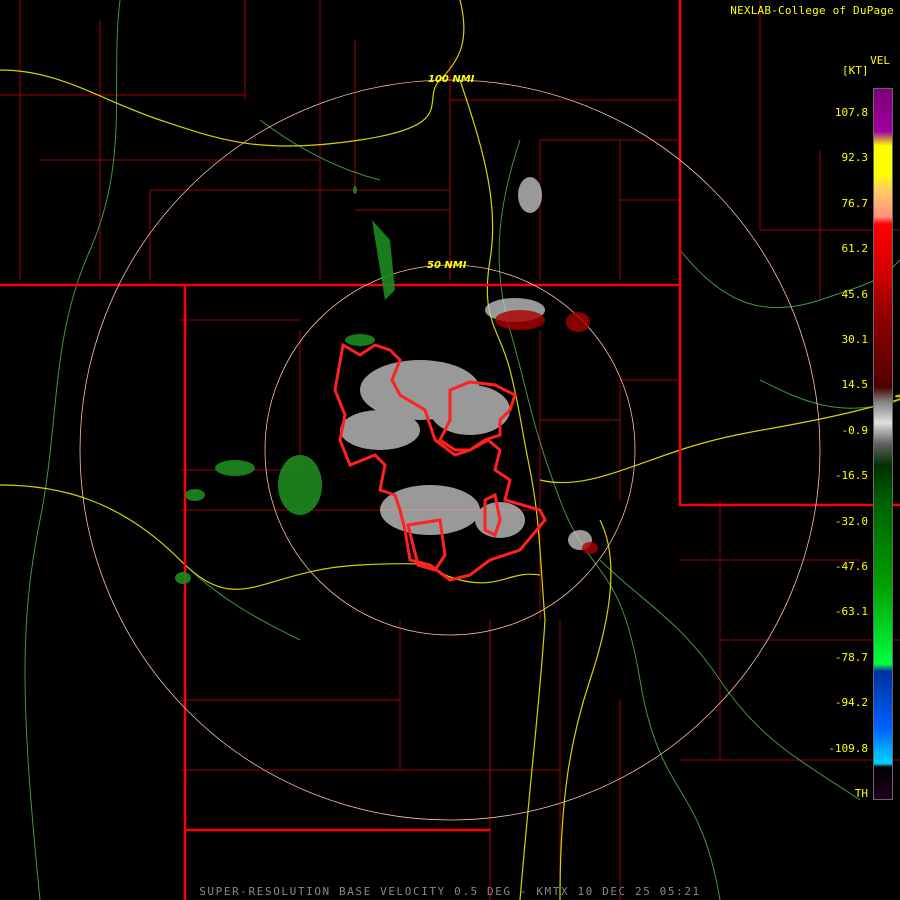  What do you see at coordinates (851, 112) in the screenshot?
I see `legend-tick-label: 107.8` at bounding box center [851, 112].